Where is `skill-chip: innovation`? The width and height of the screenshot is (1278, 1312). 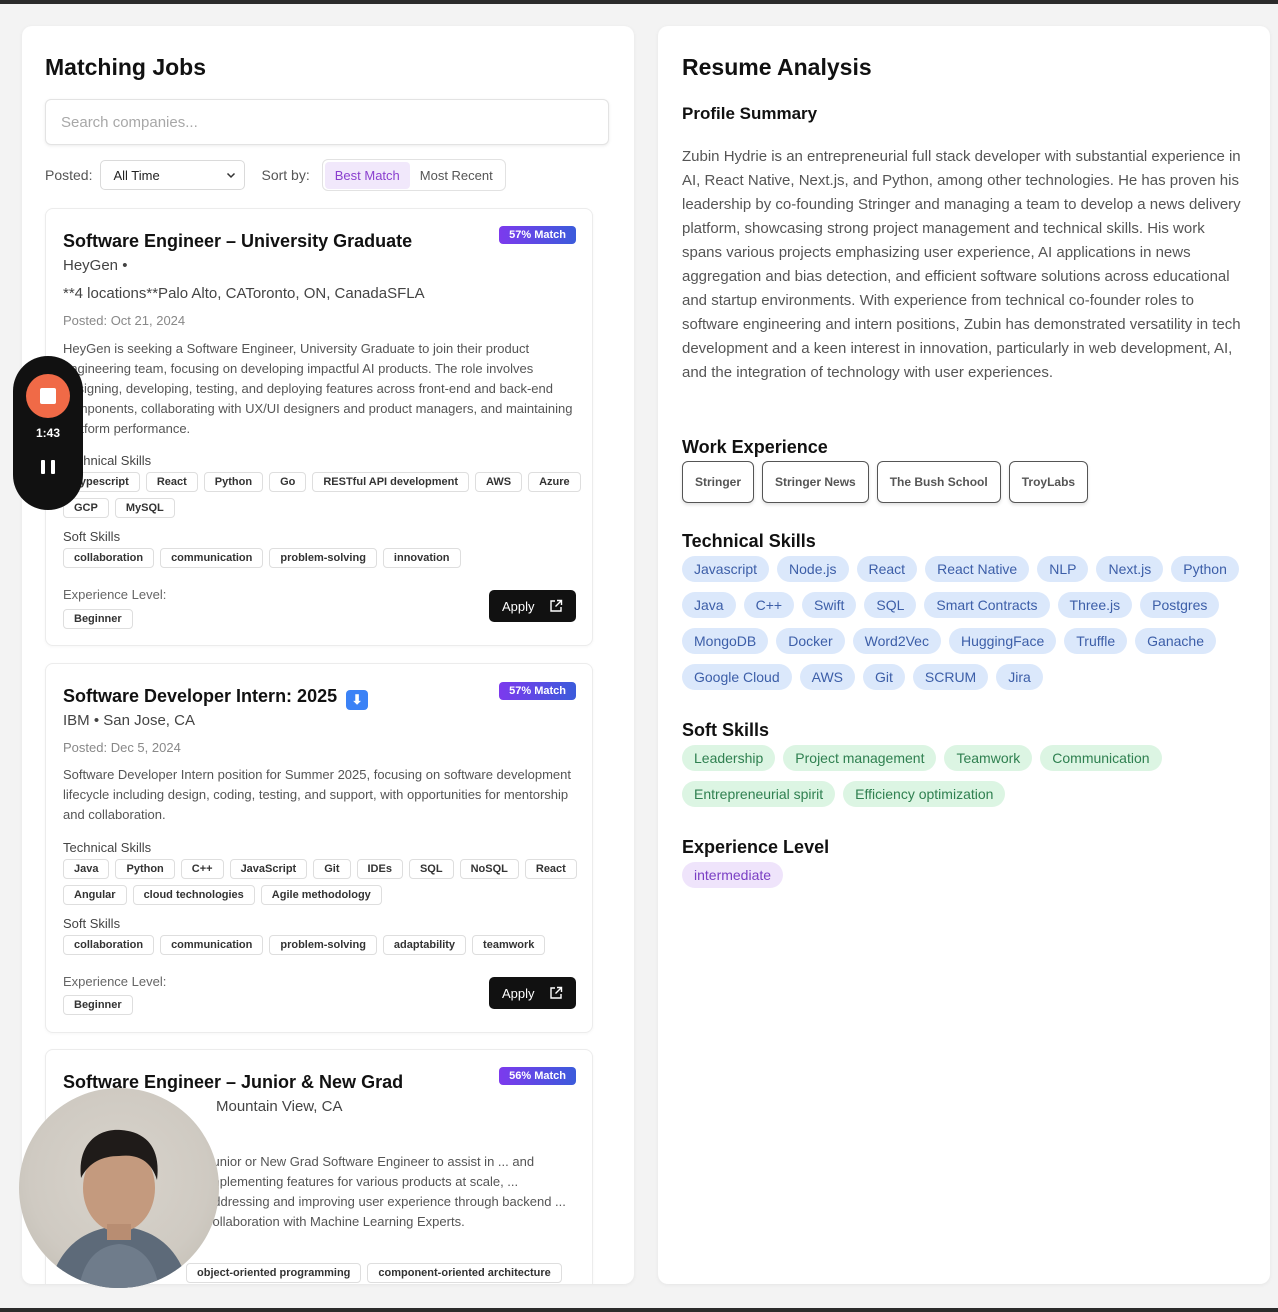
skill-chip: innovation is located at coordinates (421, 558).